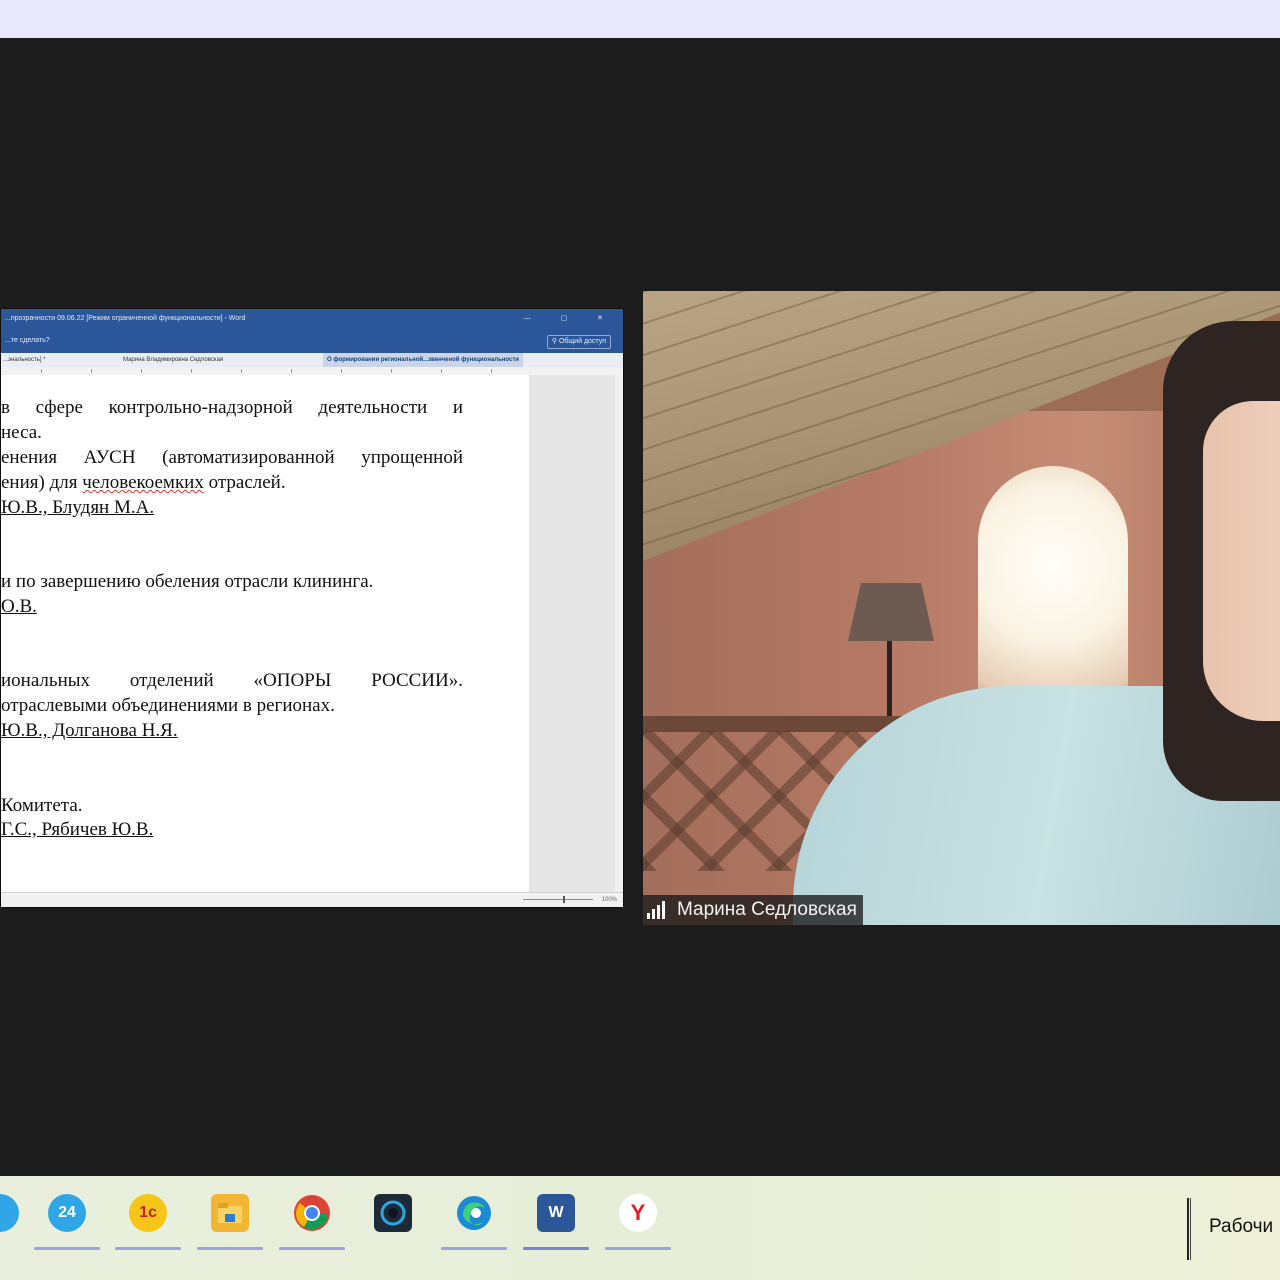 The height and width of the screenshot is (1280, 1280). Describe the element at coordinates (9, 1213) in the screenshot. I see `app-icon` at that location.